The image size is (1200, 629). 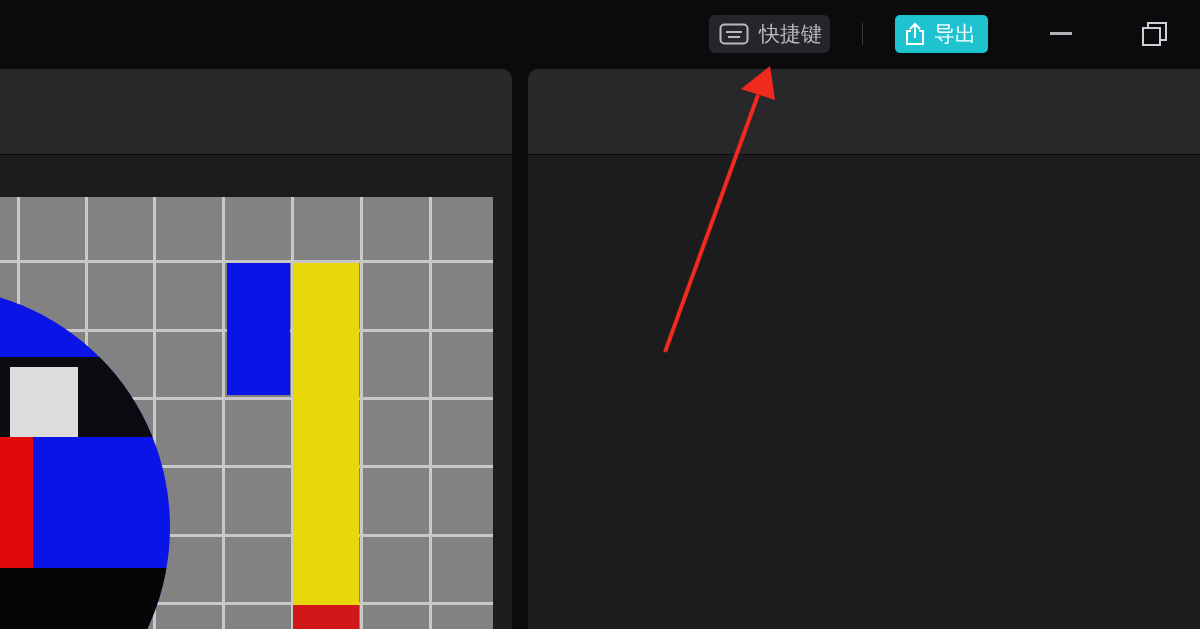 I want to click on shortcuts-button: 快捷键, so click(x=769, y=33).